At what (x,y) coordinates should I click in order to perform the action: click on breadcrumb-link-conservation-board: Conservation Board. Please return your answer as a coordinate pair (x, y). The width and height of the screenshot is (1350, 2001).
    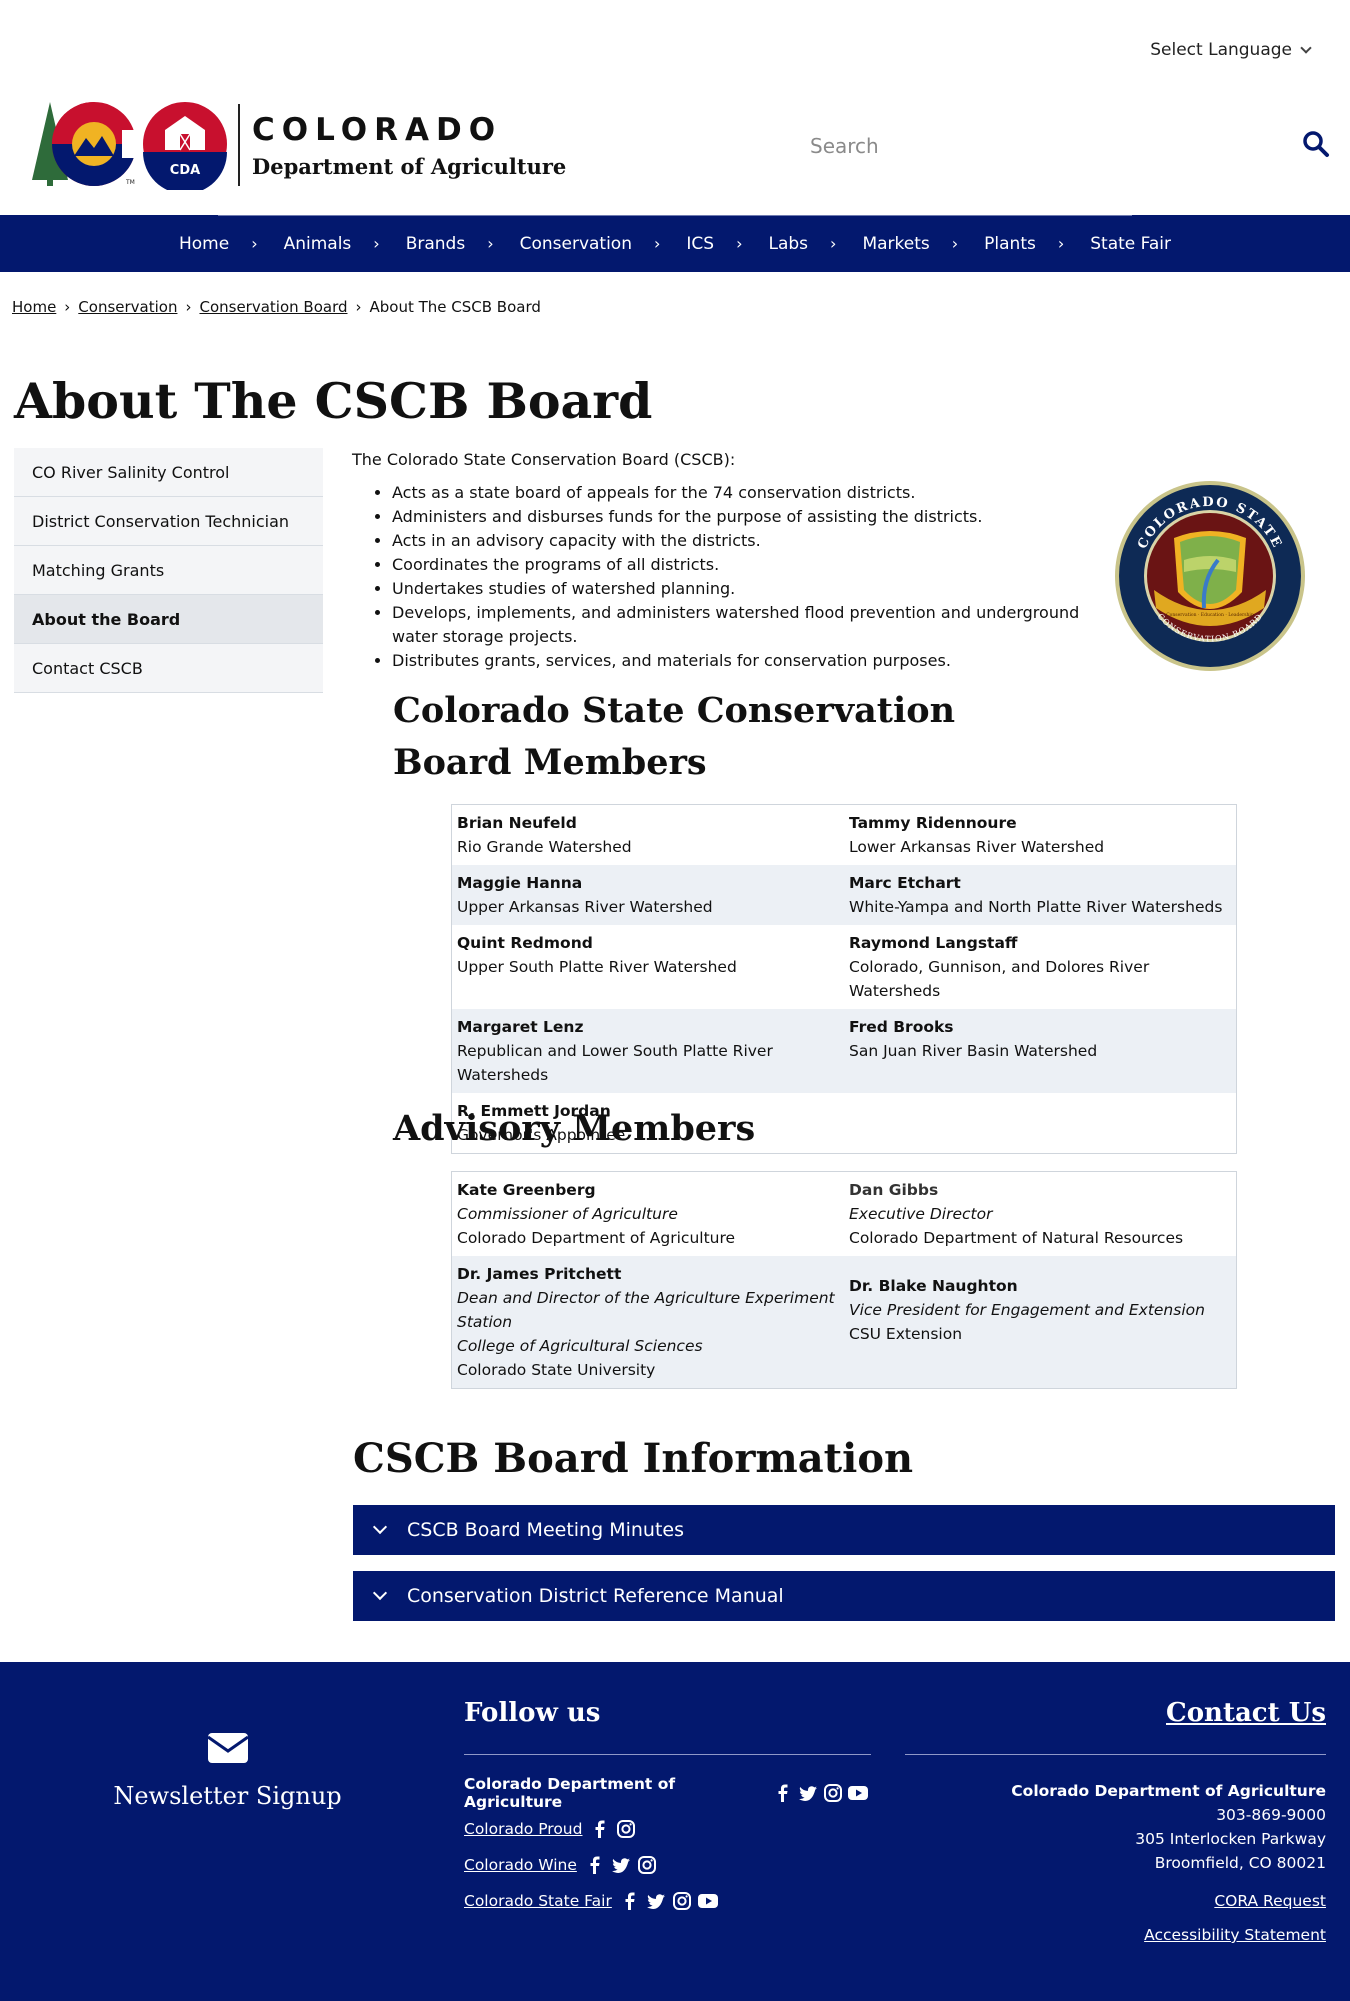
    Looking at the image, I should click on (273, 307).